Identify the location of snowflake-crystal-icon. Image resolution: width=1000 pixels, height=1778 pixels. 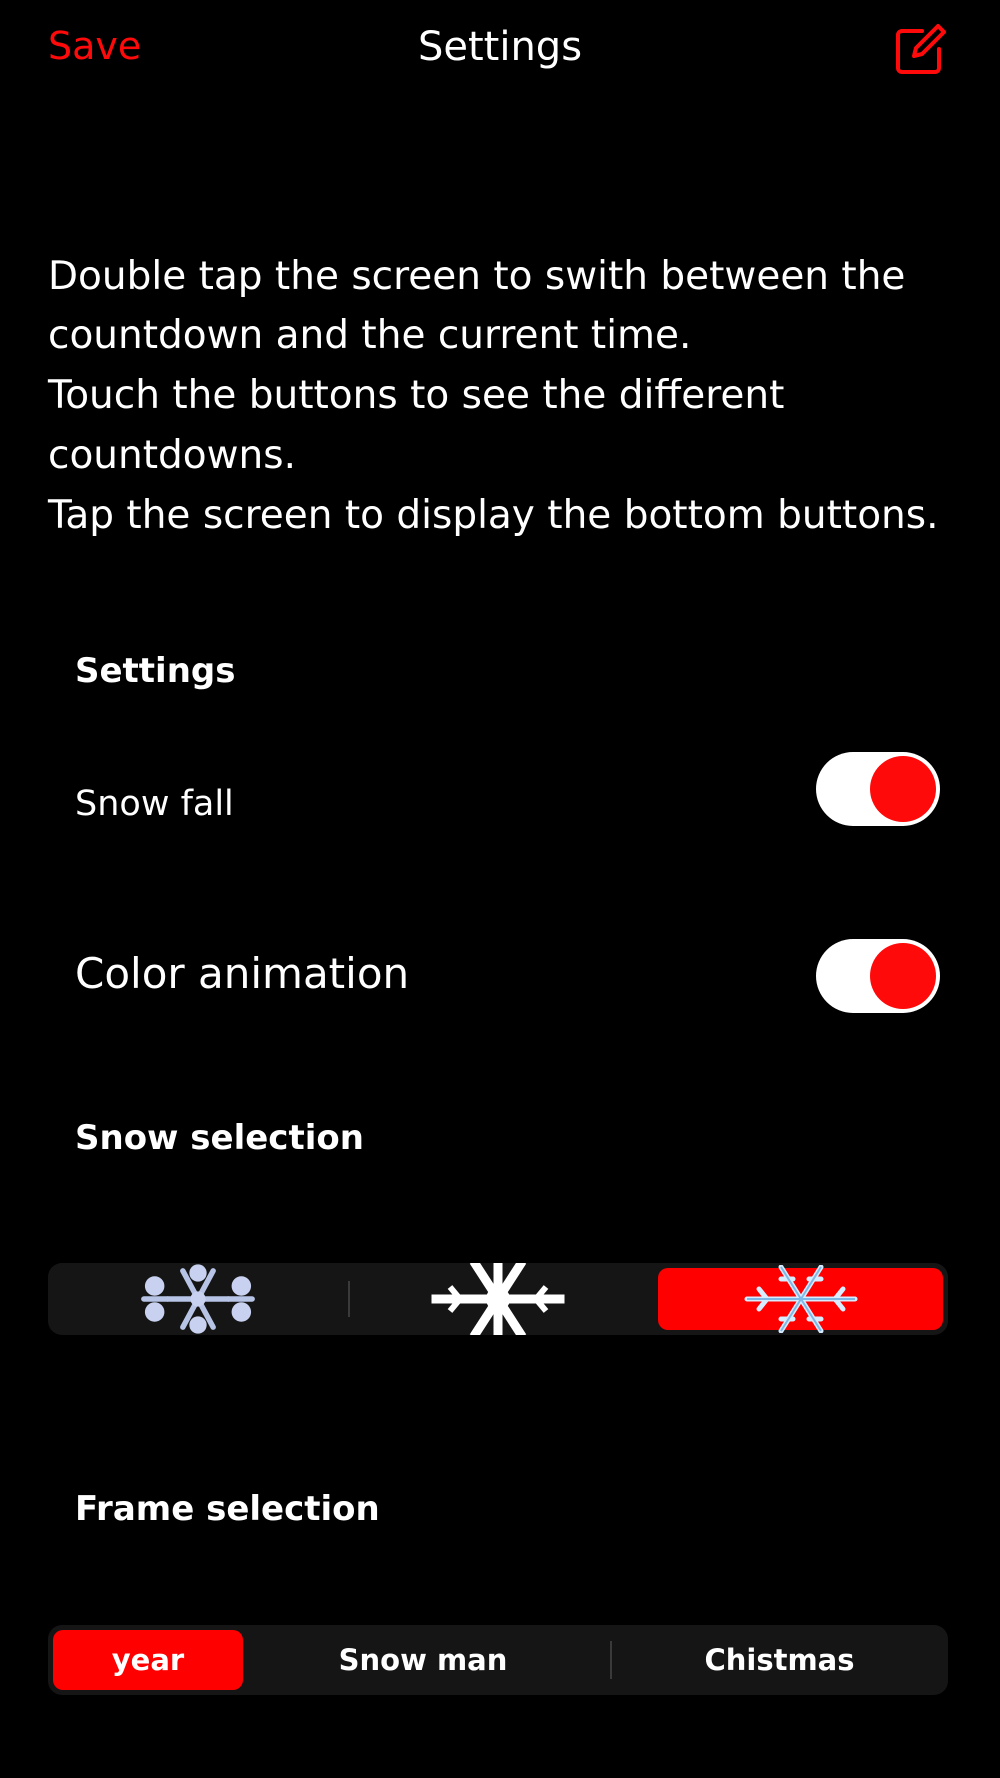
(800, 1299).